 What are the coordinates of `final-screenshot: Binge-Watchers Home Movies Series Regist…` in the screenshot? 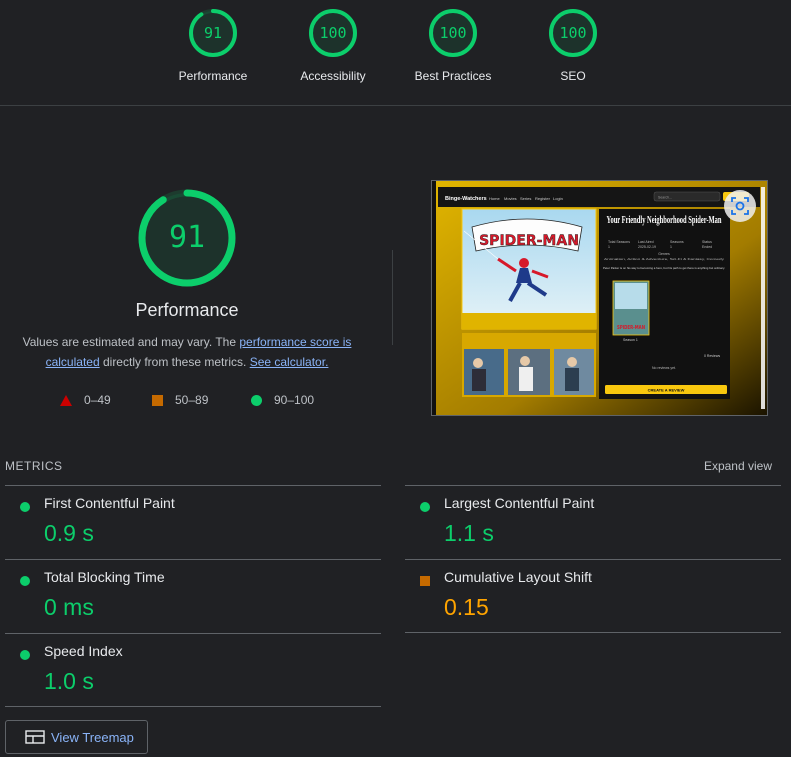 It's located at (599, 298).